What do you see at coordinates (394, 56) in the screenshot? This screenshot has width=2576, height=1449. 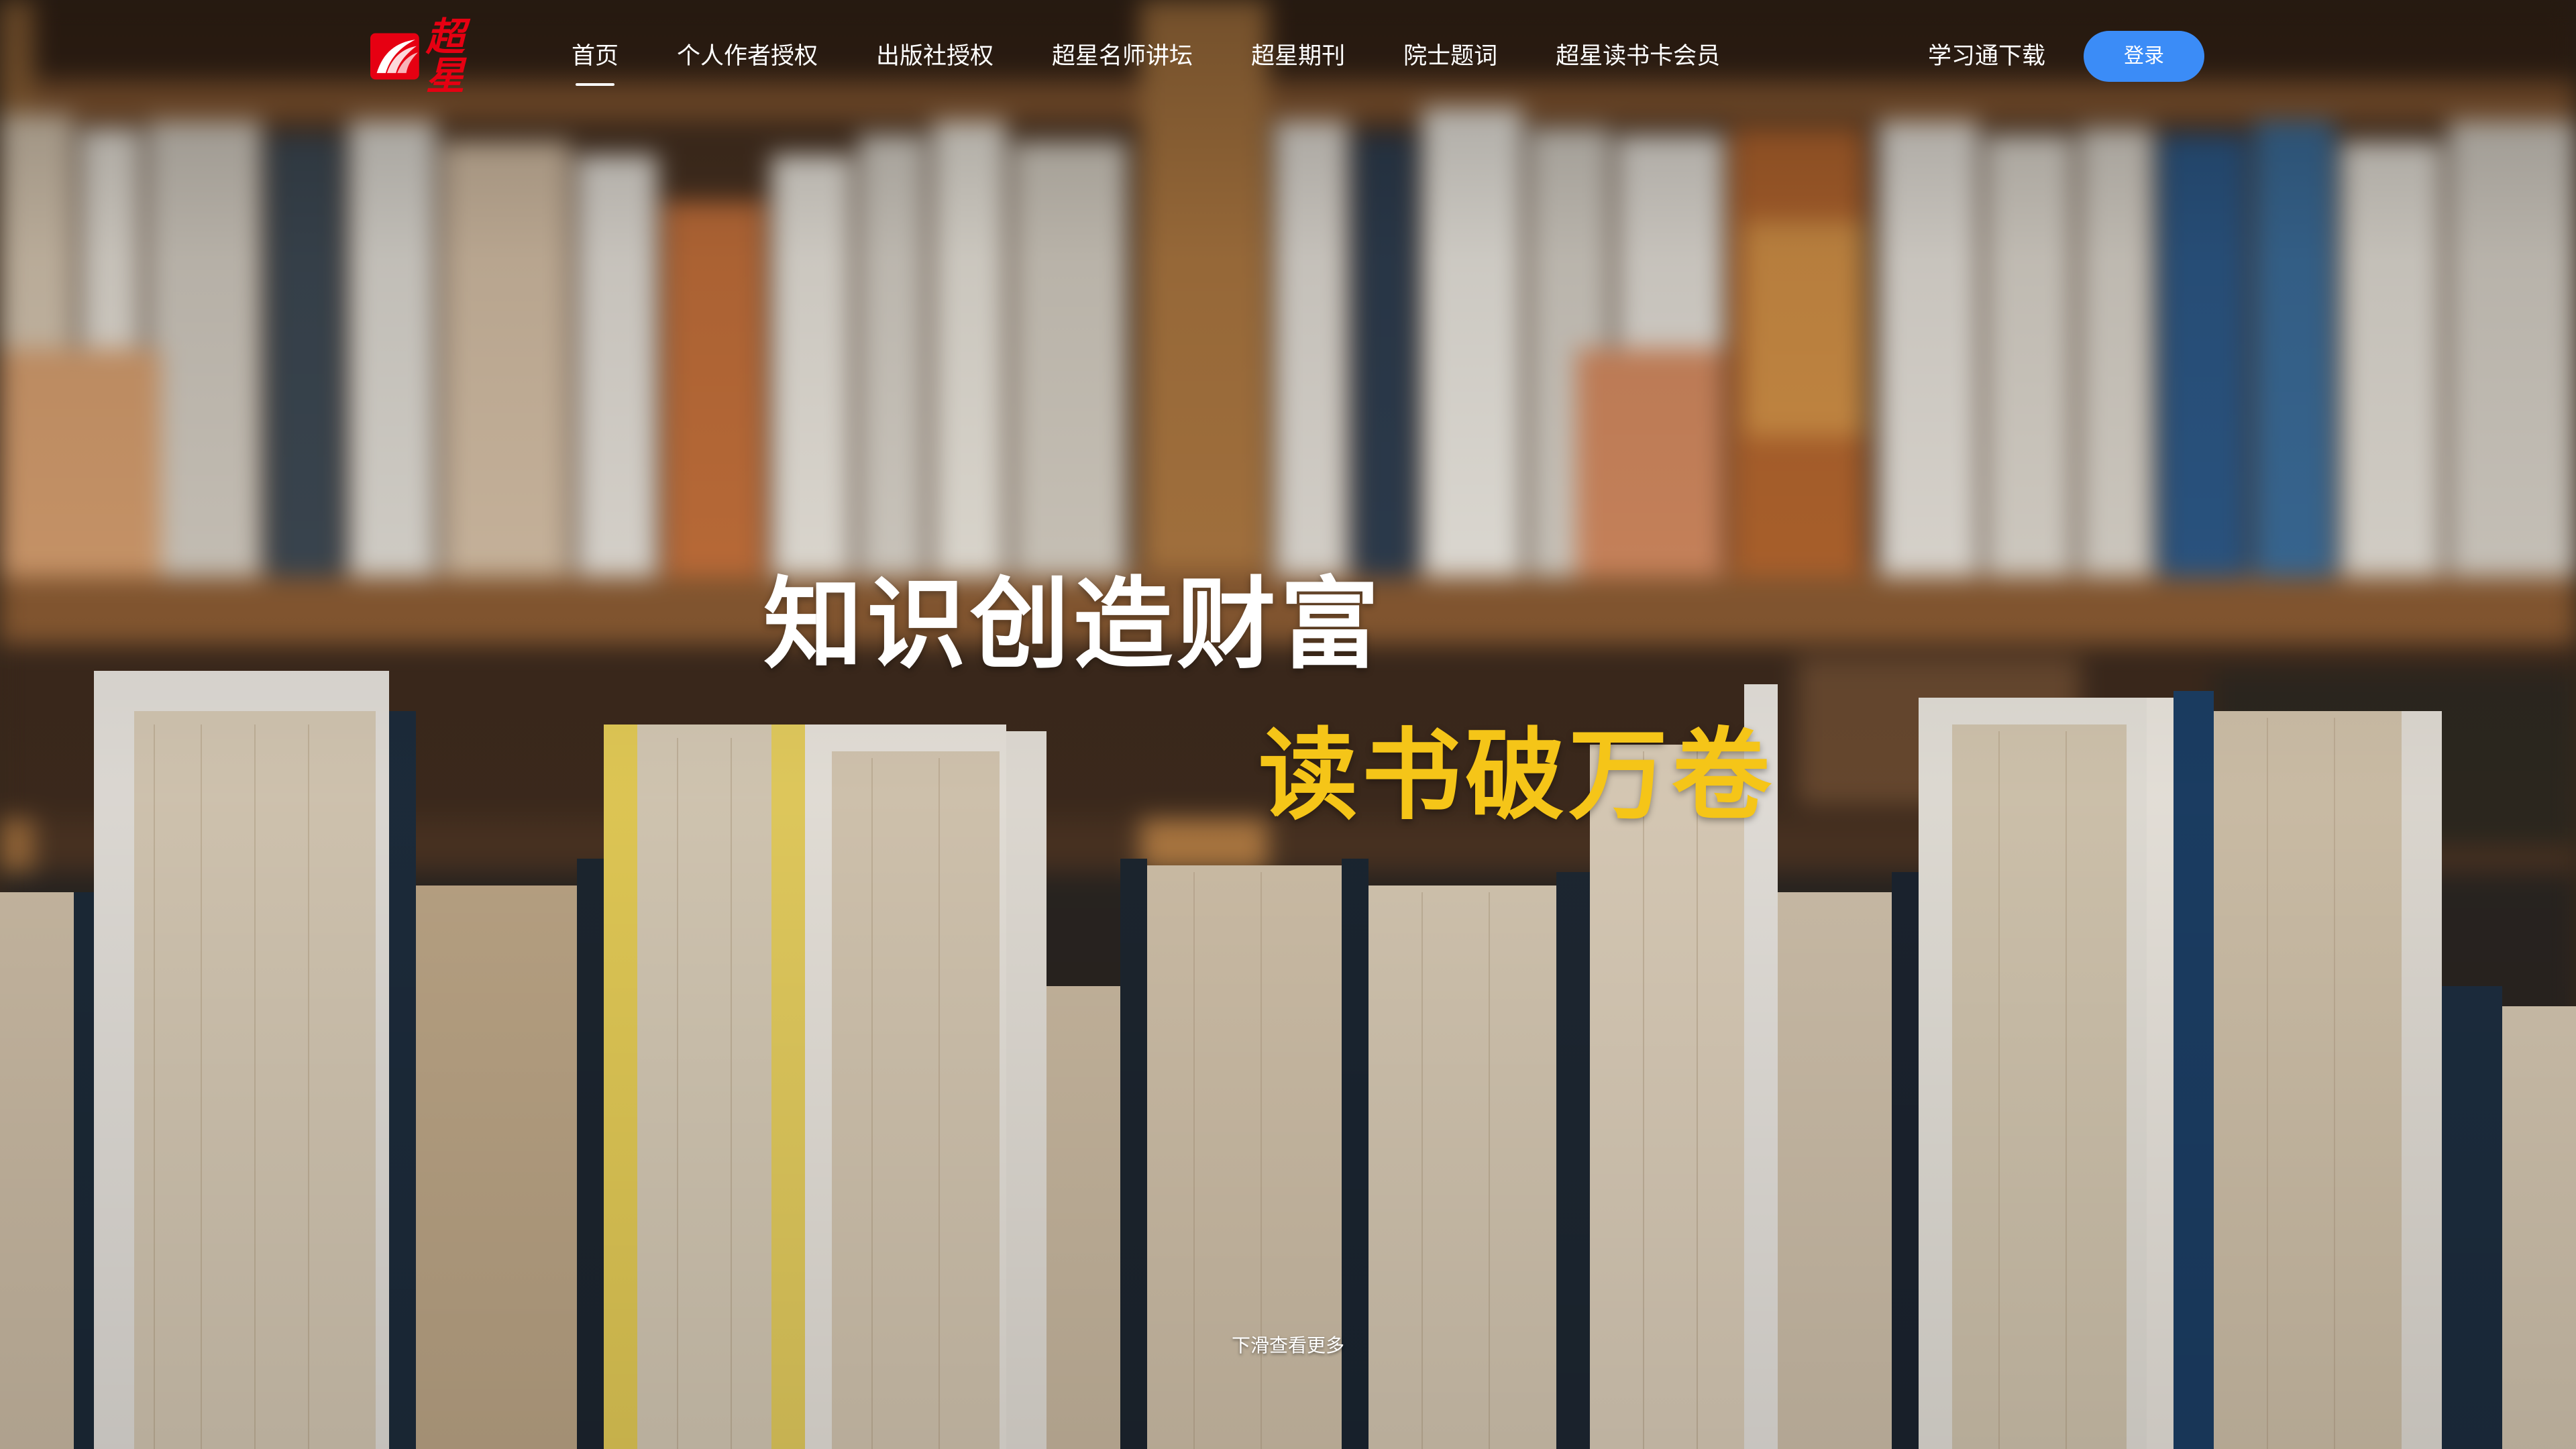 I see `logo-mark-icon` at bounding box center [394, 56].